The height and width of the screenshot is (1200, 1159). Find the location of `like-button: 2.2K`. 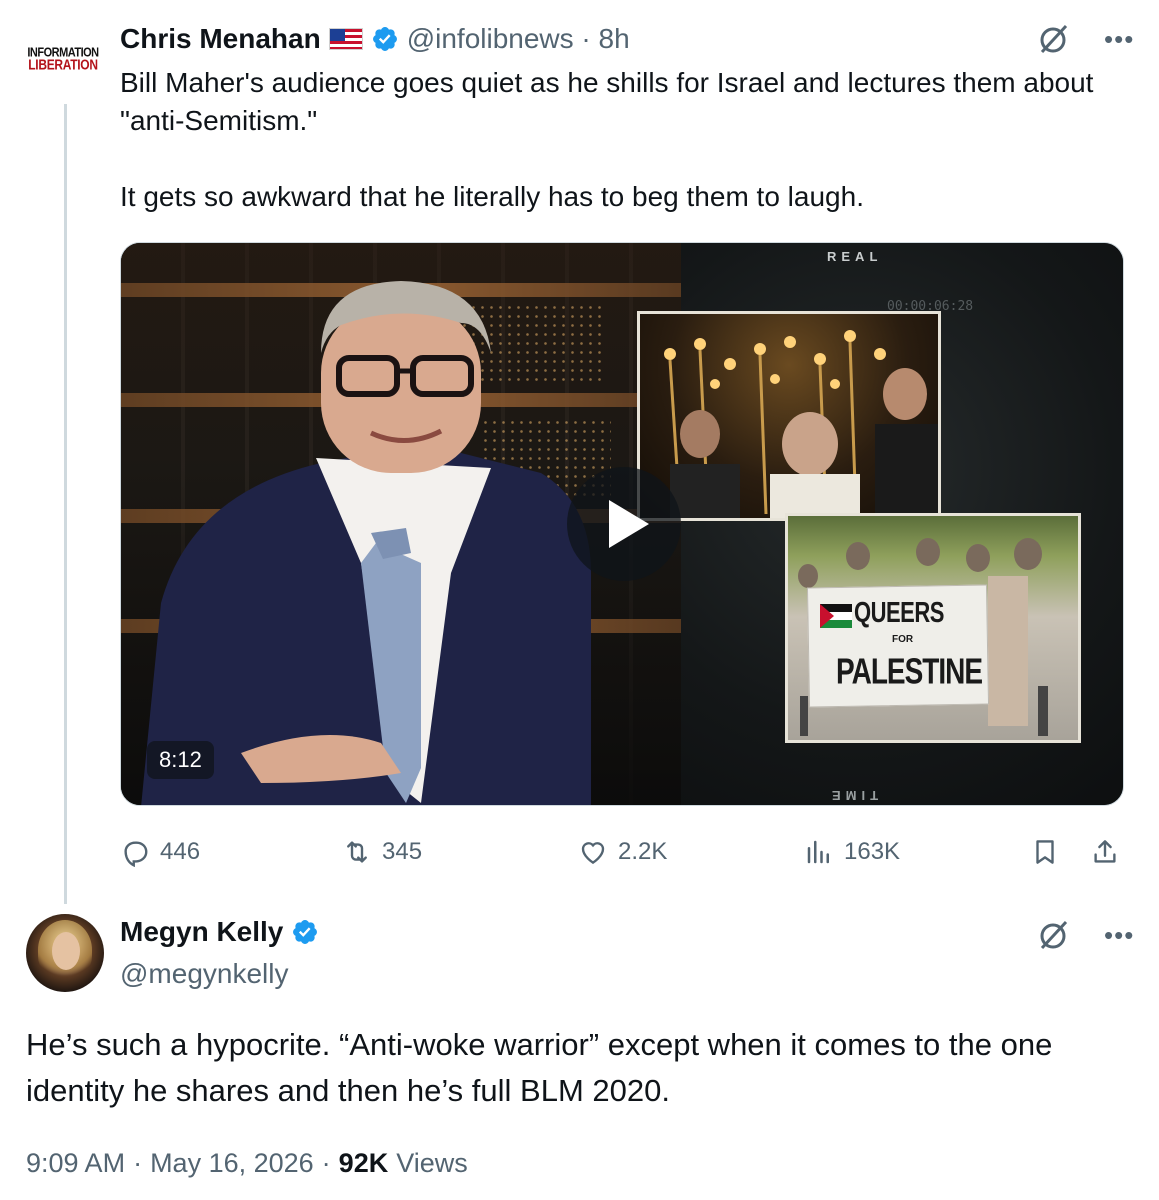

like-button: 2.2K is located at coordinates (622, 852).